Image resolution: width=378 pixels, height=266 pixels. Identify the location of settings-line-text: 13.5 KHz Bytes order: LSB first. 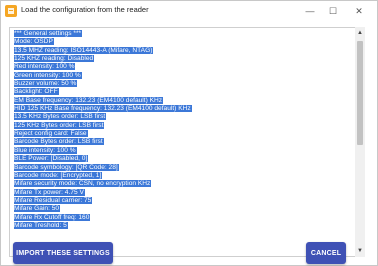
(60, 117).